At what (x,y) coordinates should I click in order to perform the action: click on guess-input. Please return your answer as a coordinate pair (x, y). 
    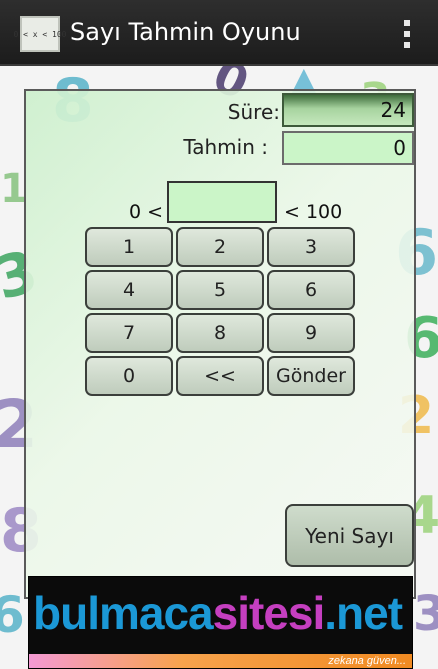
    Looking at the image, I should click on (222, 202).